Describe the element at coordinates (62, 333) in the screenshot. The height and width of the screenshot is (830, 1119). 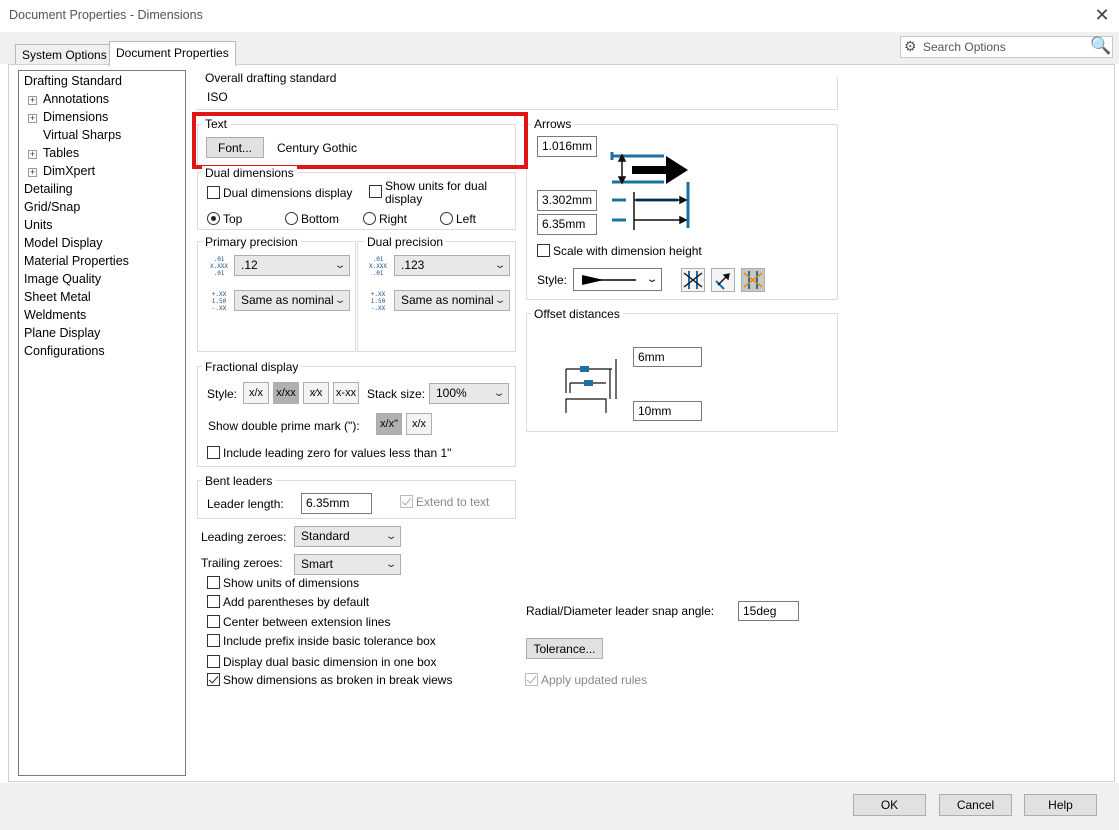
I see `tree-item-plane-display: Plane Display` at that location.